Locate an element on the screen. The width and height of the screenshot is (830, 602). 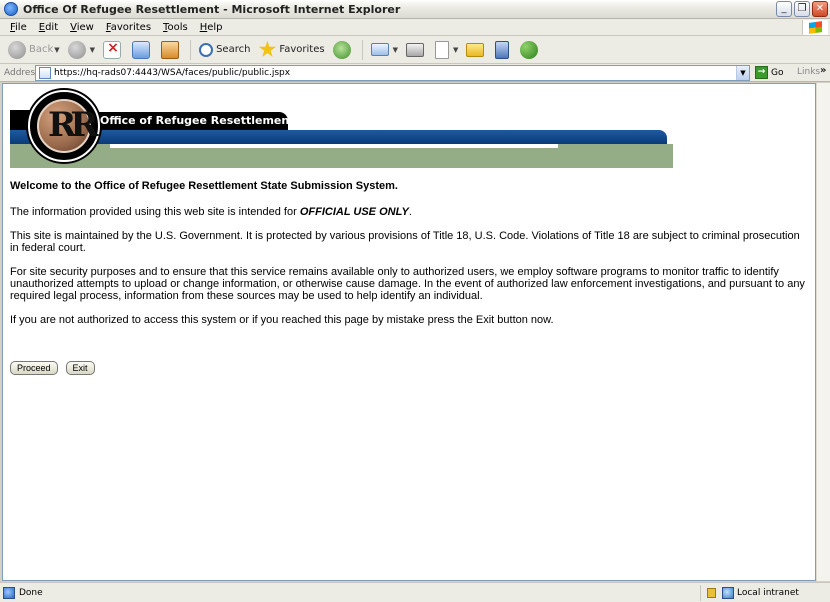
back-button: Back ▼ is located at coordinates (34, 50).